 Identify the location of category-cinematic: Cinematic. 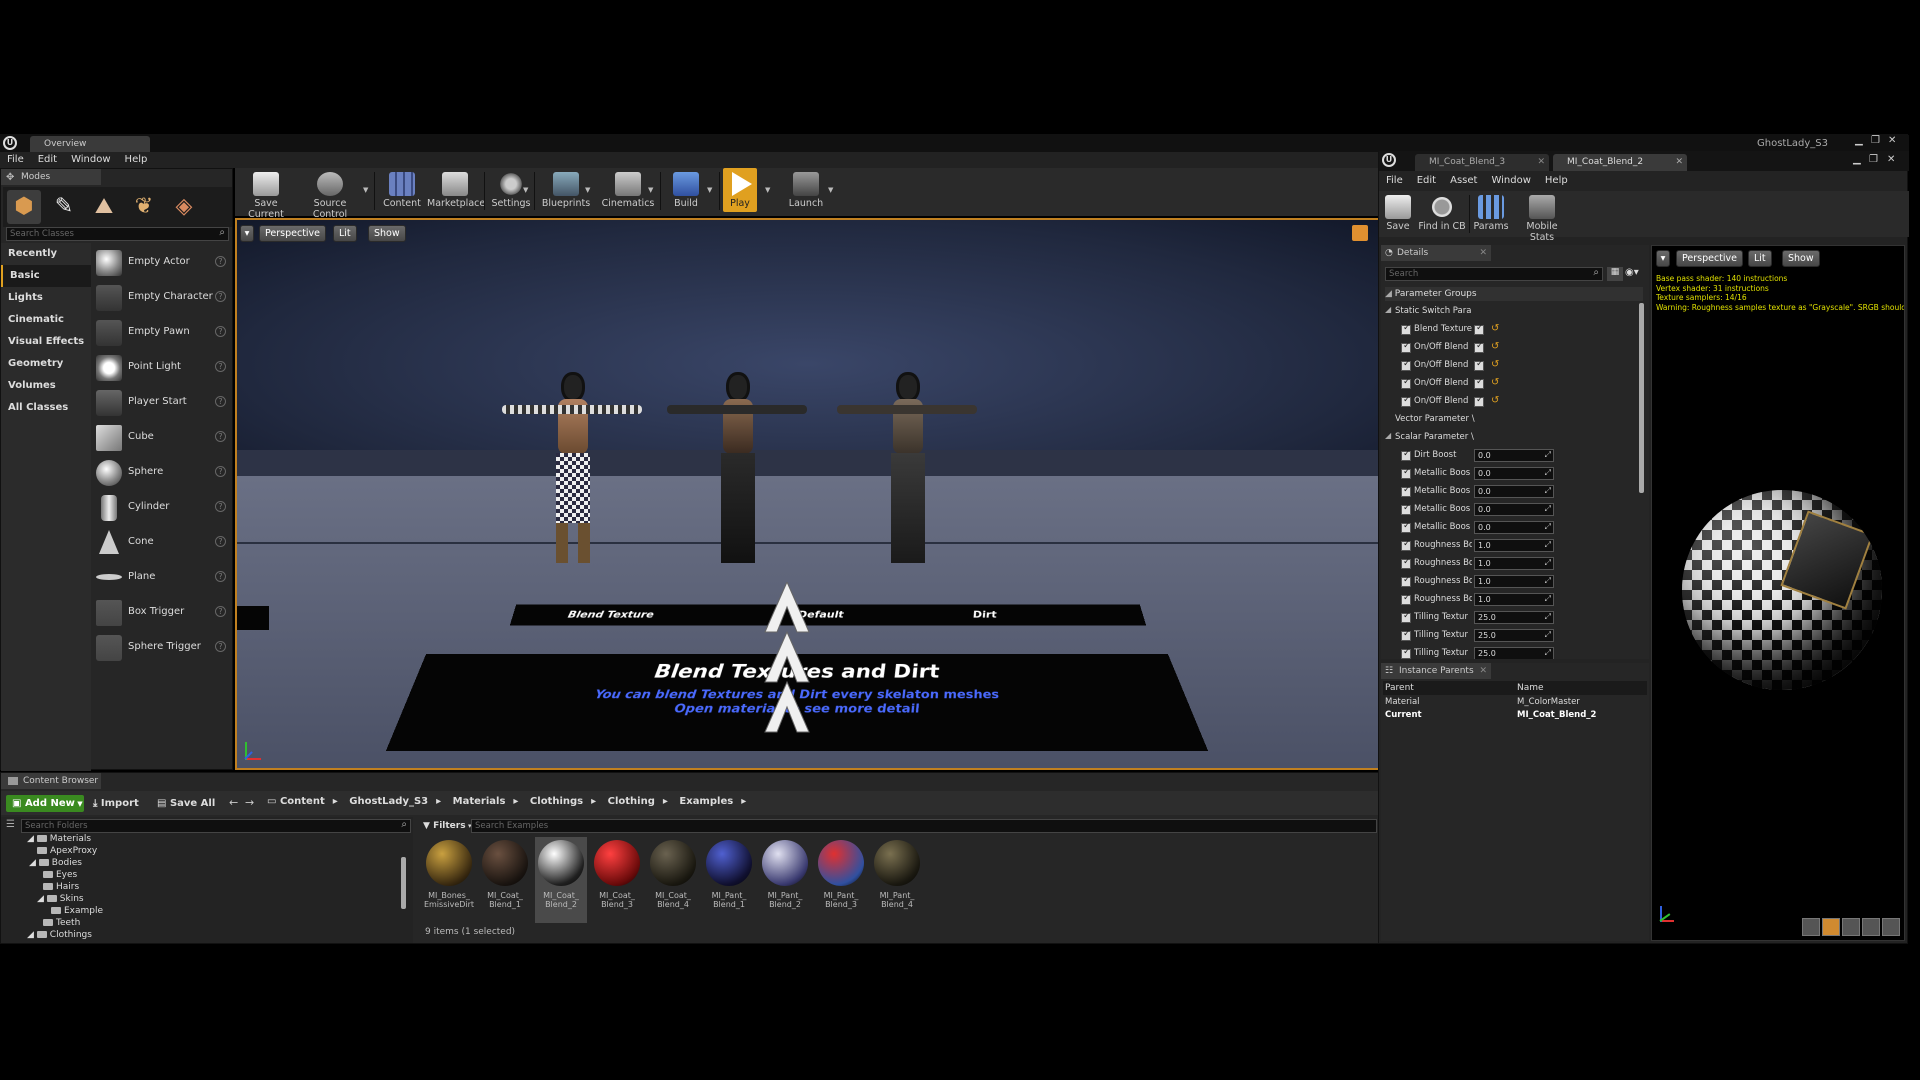
(46, 320).